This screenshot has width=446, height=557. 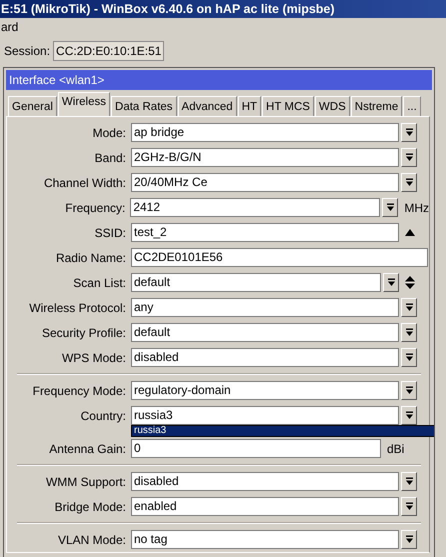 What do you see at coordinates (207, 106) in the screenshot?
I see `tab: Advanced` at bounding box center [207, 106].